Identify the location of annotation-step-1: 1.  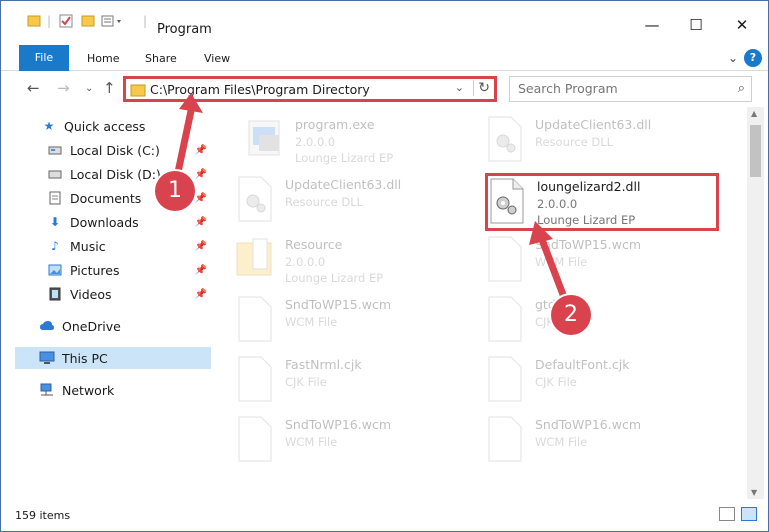
(175, 191).